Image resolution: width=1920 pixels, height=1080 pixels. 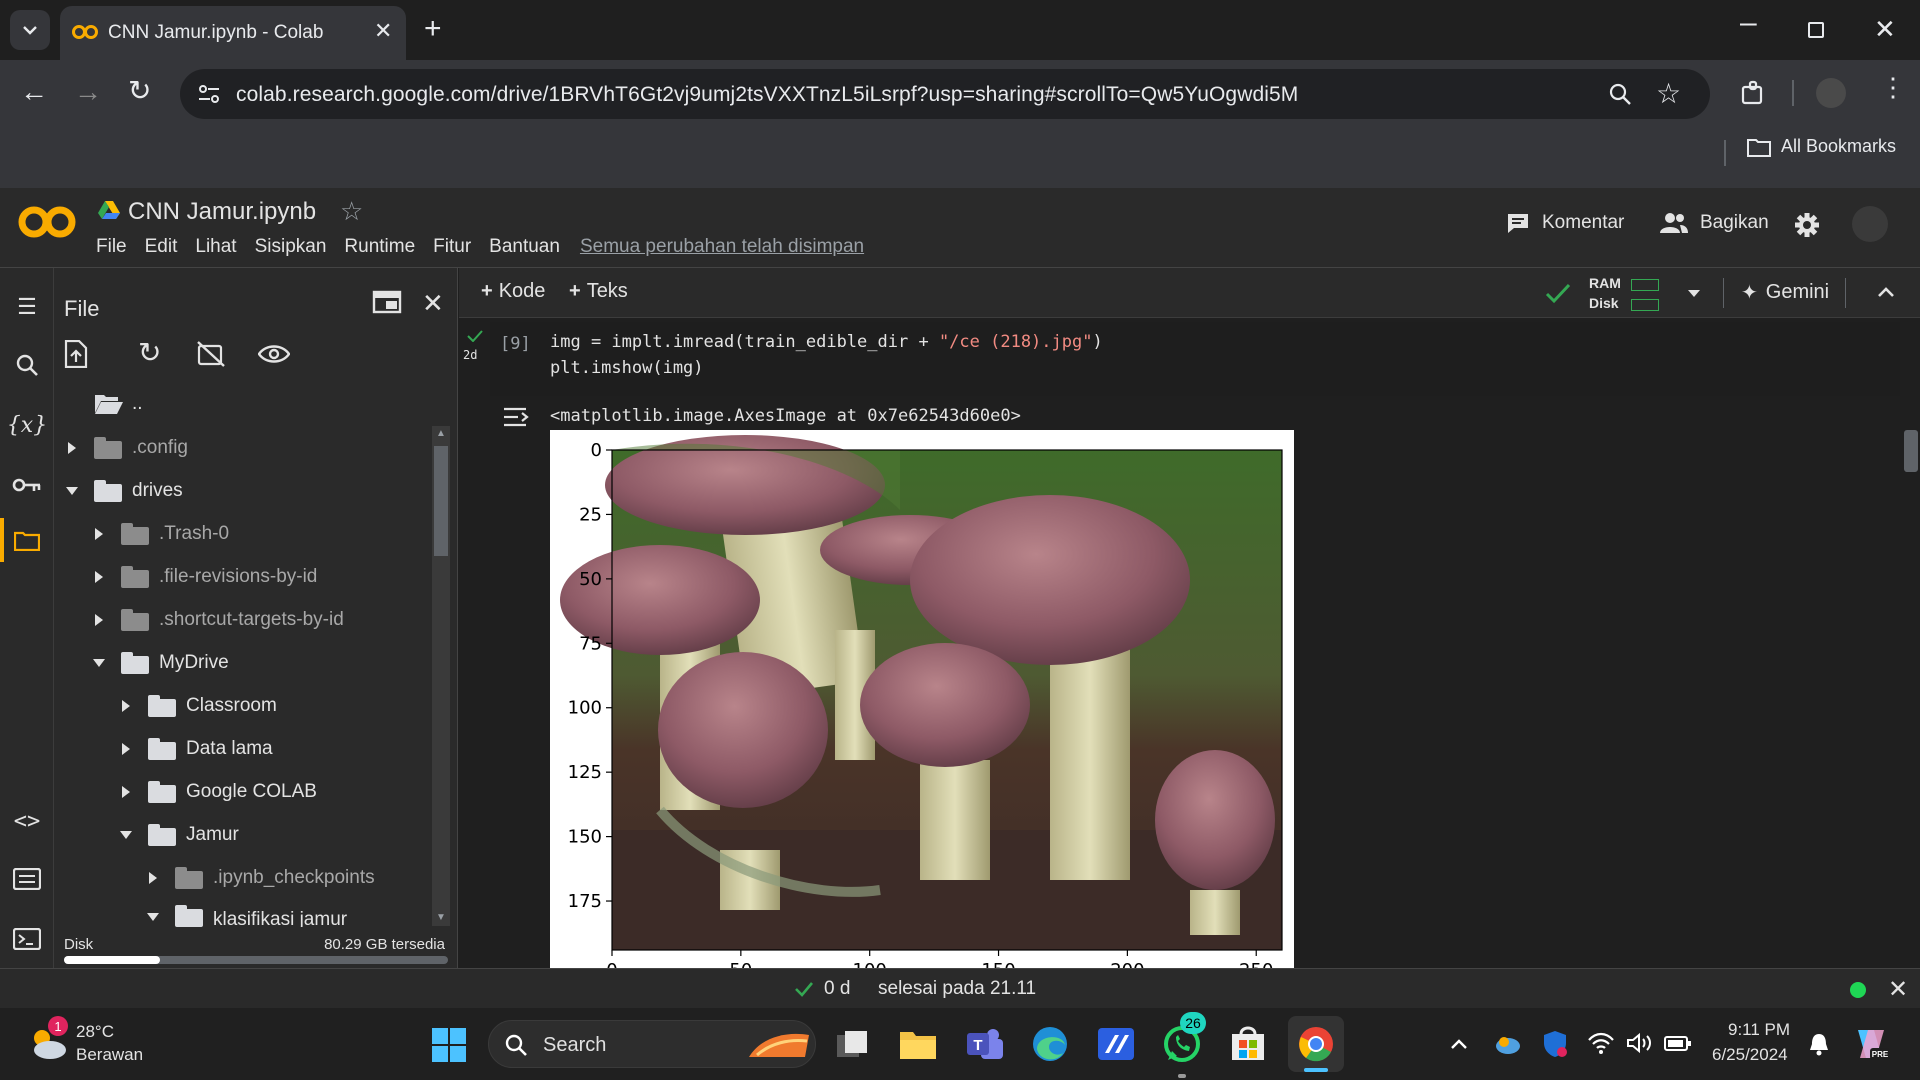 I want to click on tree-item: drives, so click(x=123, y=491).